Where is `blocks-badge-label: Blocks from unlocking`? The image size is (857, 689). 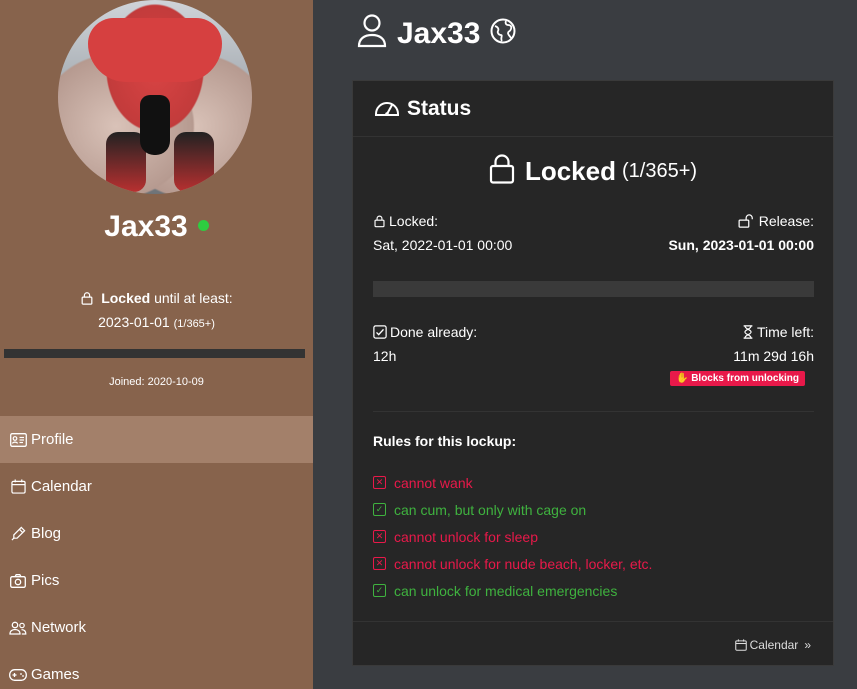 blocks-badge-label: Blocks from unlocking is located at coordinates (745, 378).